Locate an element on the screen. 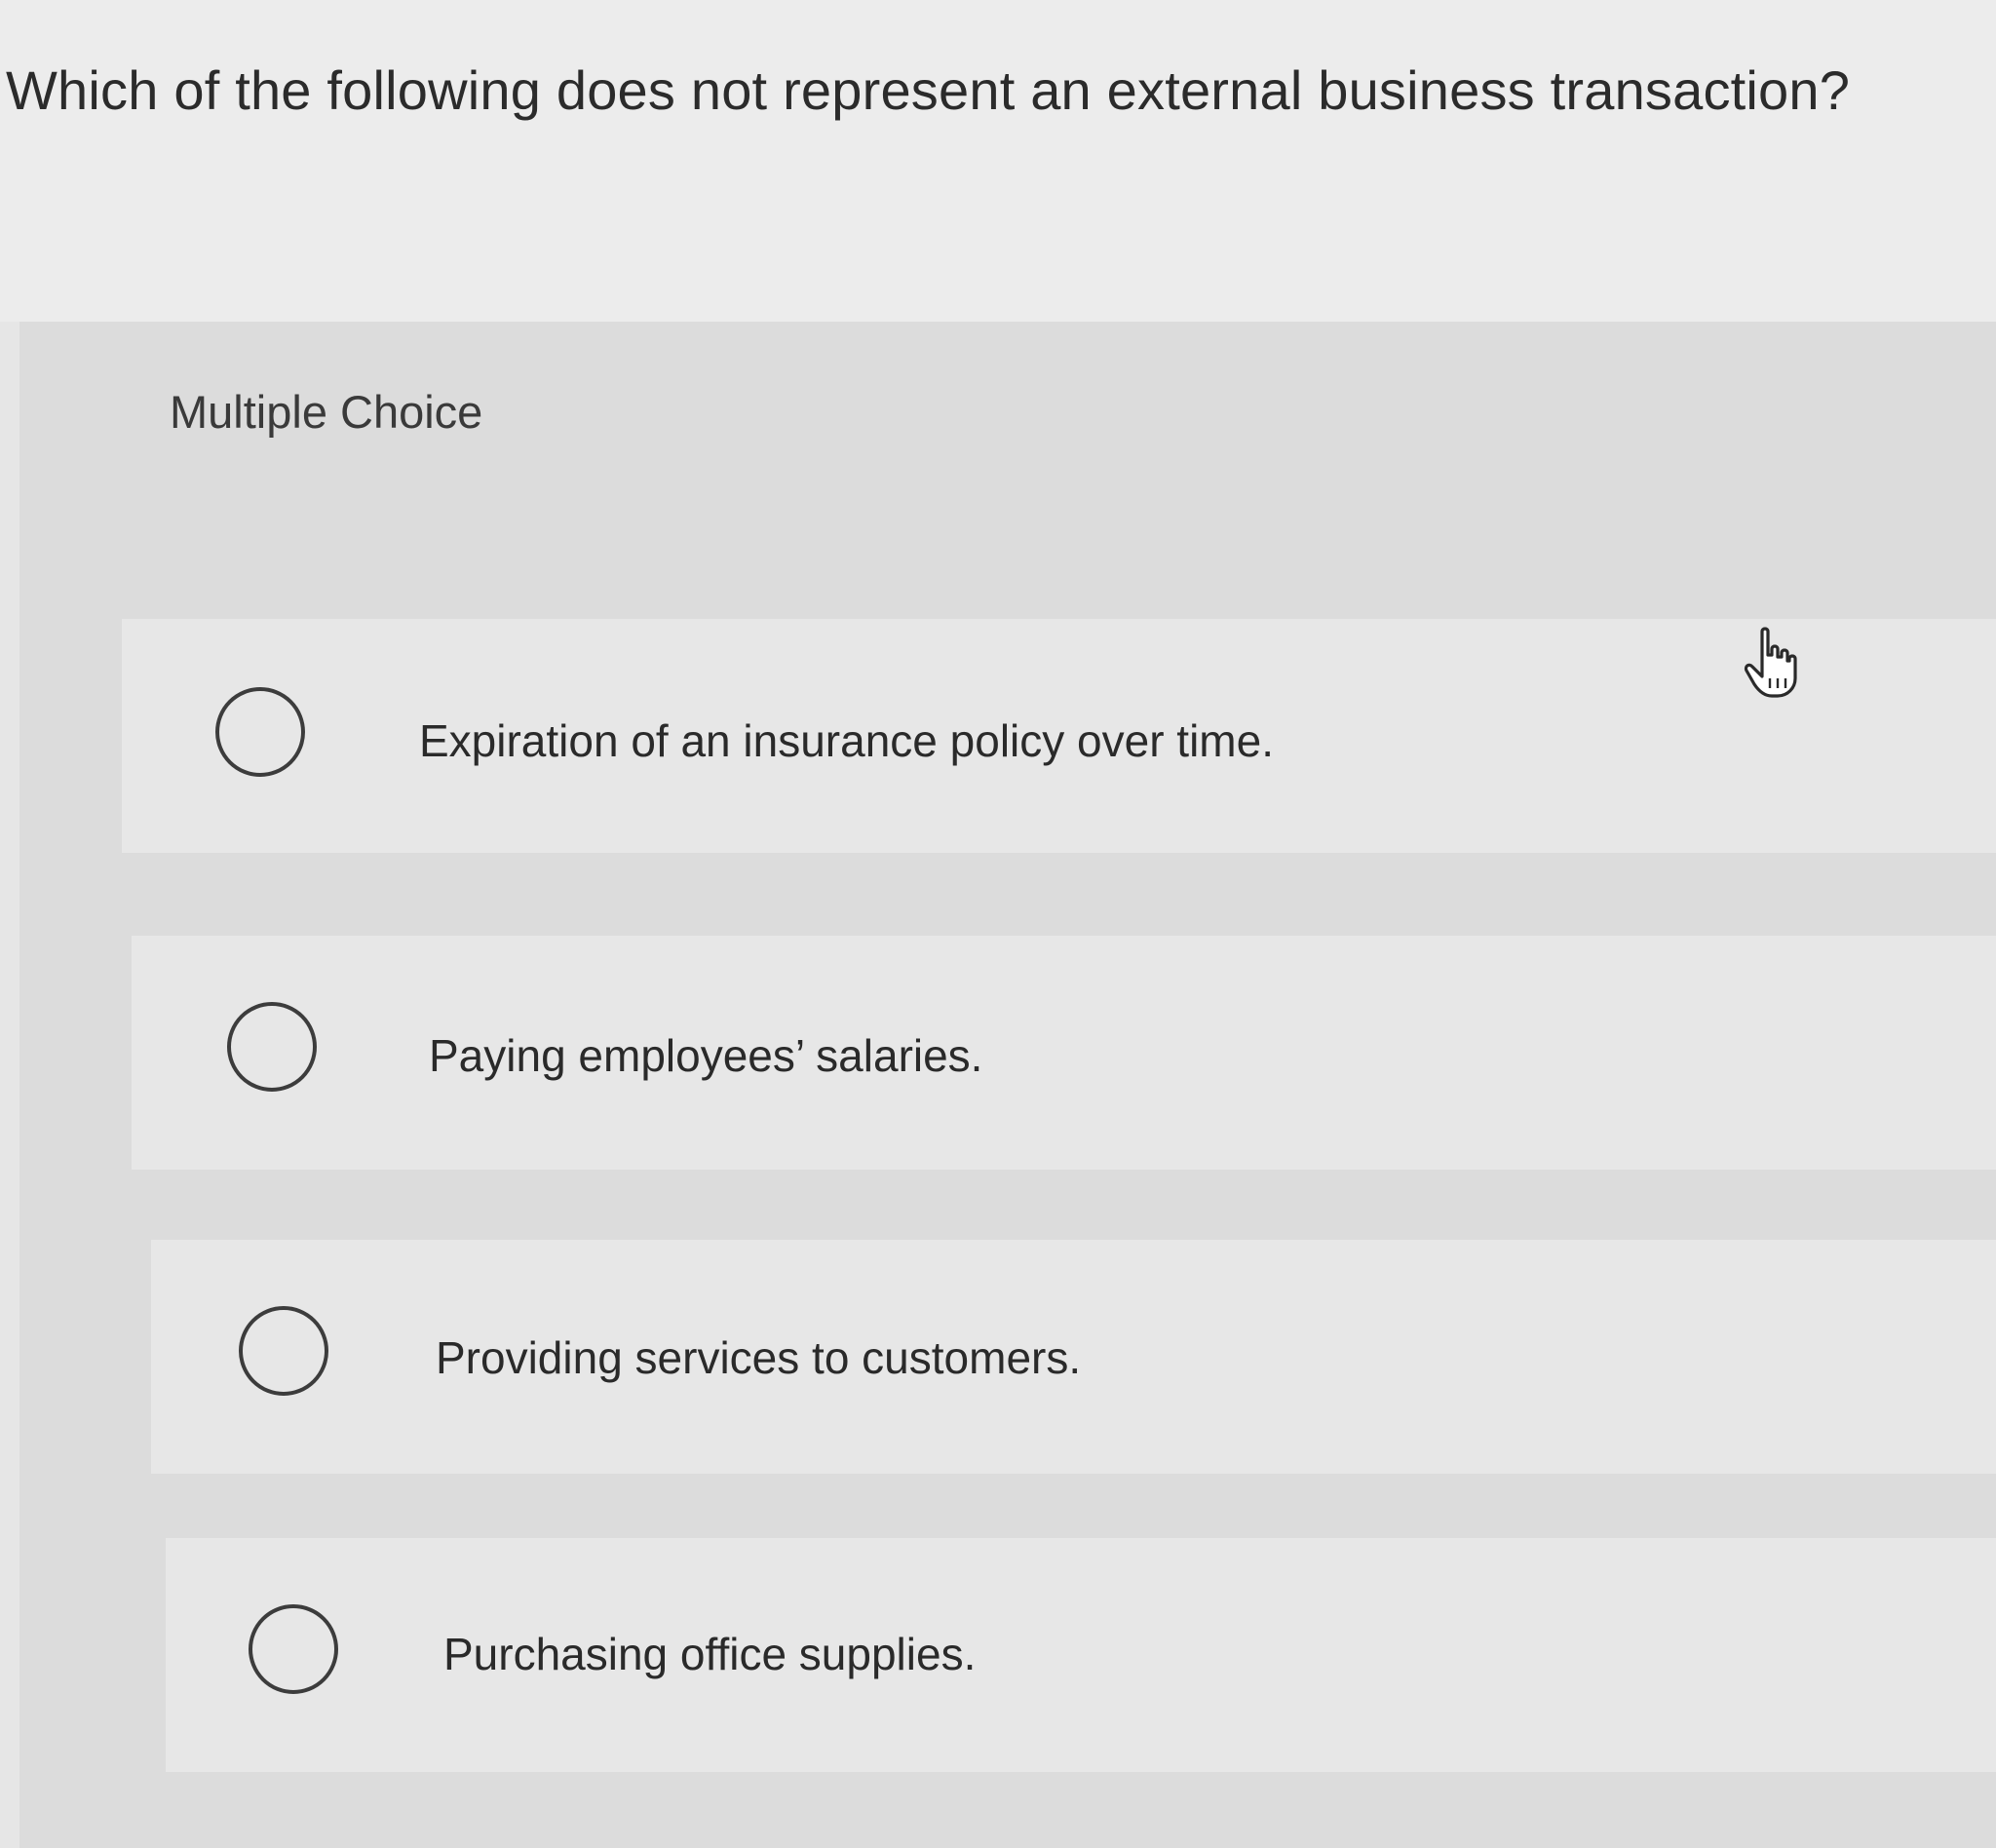 This screenshot has width=1996, height=1848. choice-option-3: Providing services to customers. is located at coordinates (1073, 1357).